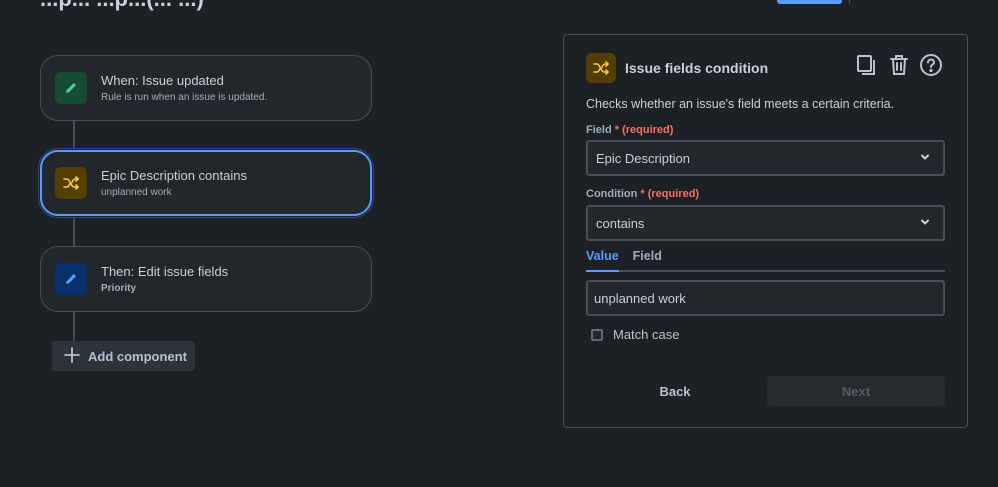 The image size is (998, 487). I want to click on condition-subtitle: unplanned work, so click(136, 192).